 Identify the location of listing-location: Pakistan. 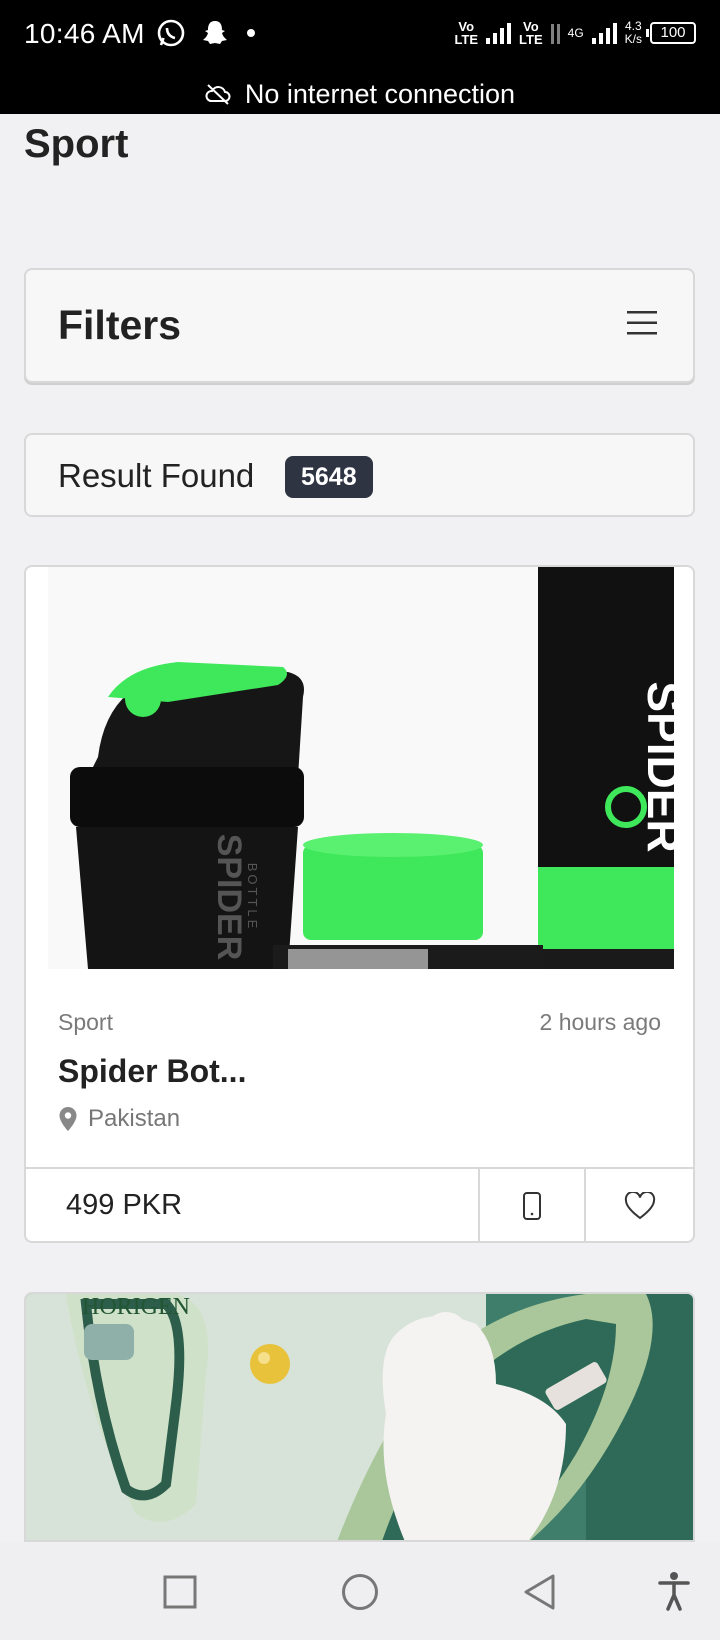
(119, 1119).